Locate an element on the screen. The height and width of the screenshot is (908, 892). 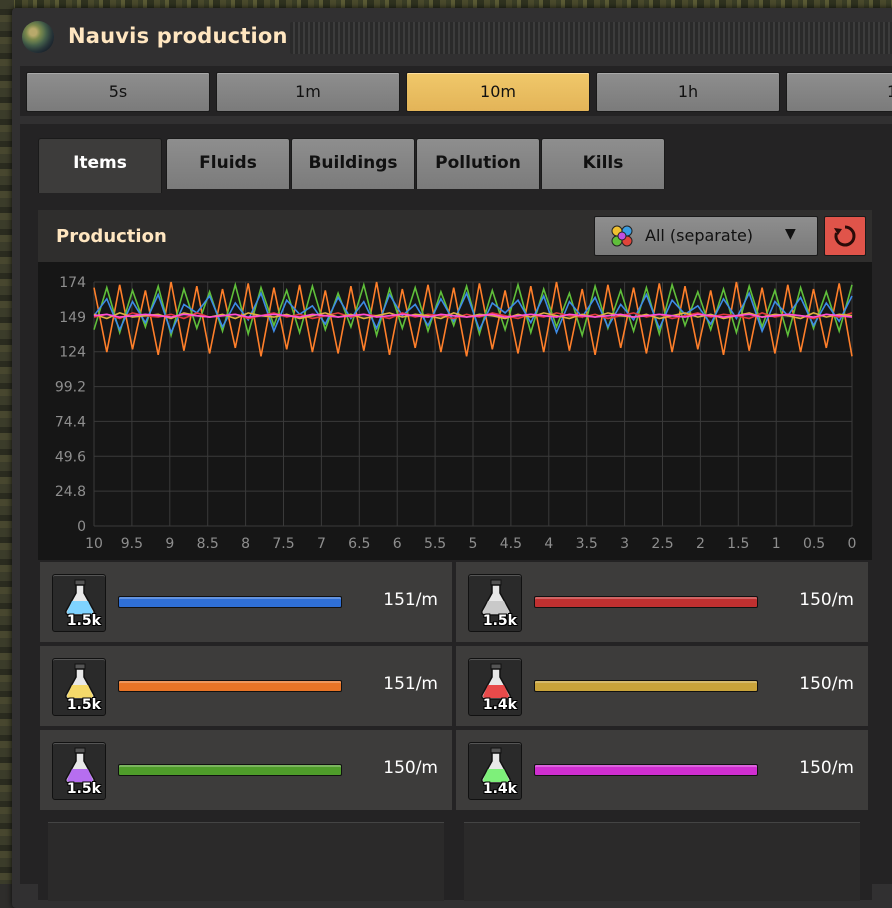
tab-buildings: Buildings is located at coordinates (353, 163).